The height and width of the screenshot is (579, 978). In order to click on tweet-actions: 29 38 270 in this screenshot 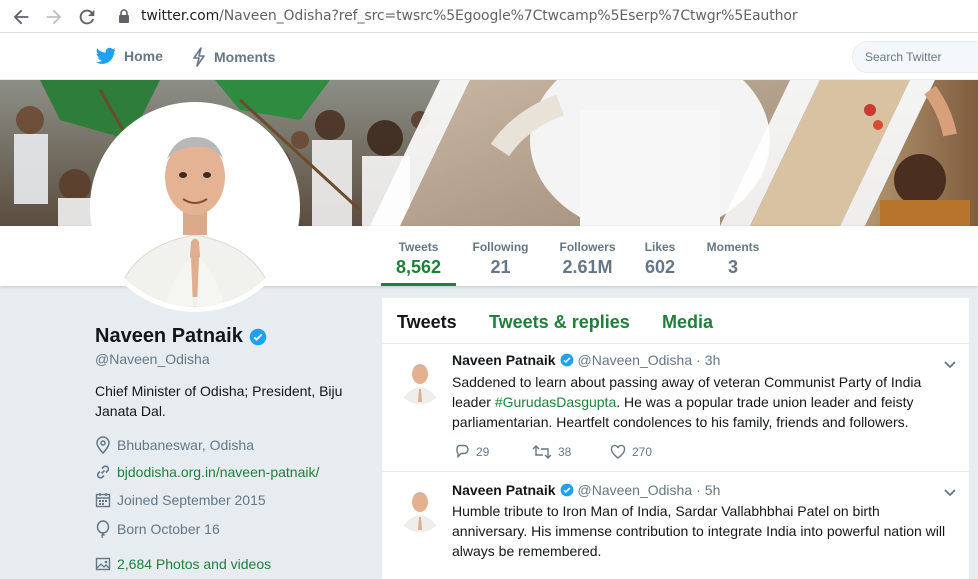, I will do `click(571, 452)`.